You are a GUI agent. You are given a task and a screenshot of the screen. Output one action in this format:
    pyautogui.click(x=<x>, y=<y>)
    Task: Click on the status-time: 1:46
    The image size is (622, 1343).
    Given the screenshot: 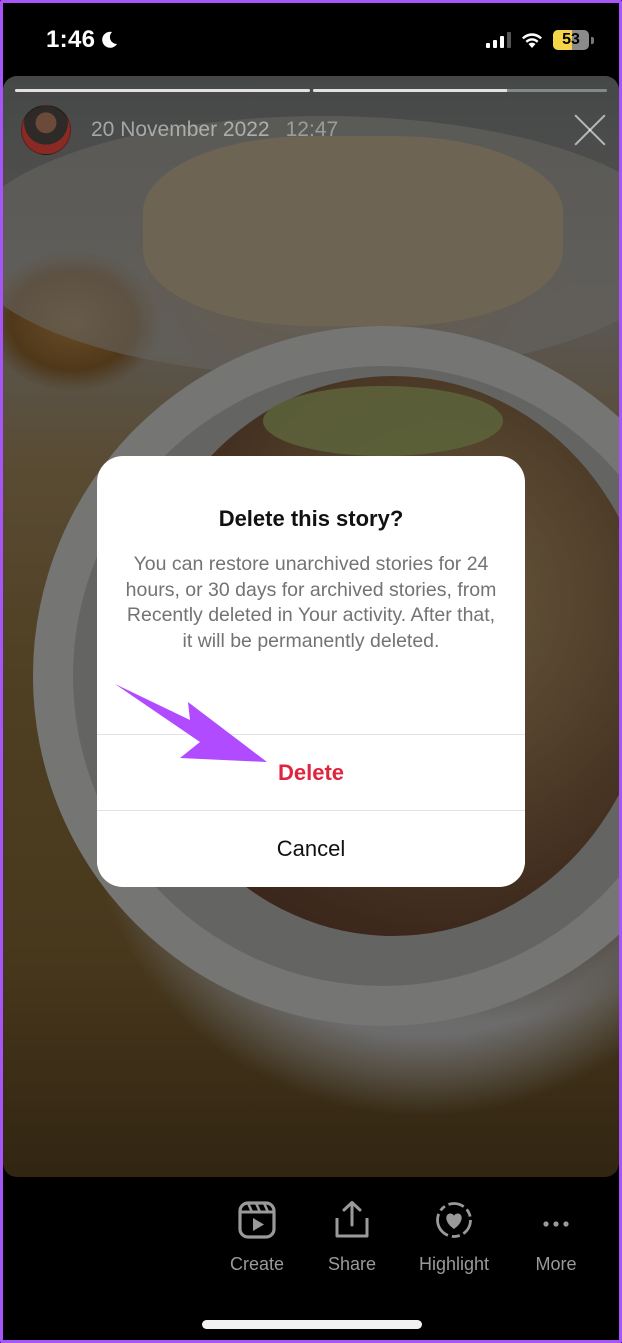 What is the action you would take?
    pyautogui.click(x=82, y=40)
    